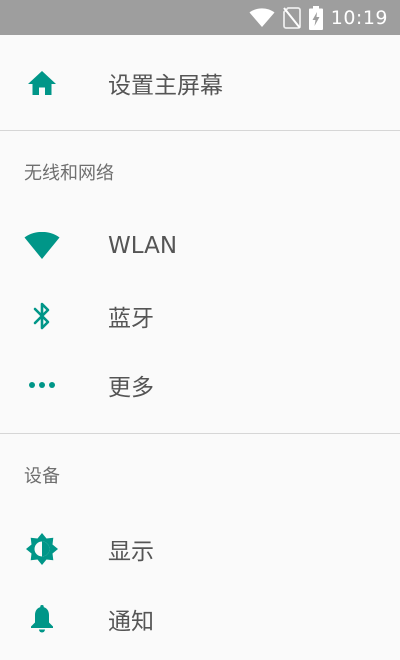 The height and width of the screenshot is (660, 400). I want to click on more-label: 更多, so click(131, 388).